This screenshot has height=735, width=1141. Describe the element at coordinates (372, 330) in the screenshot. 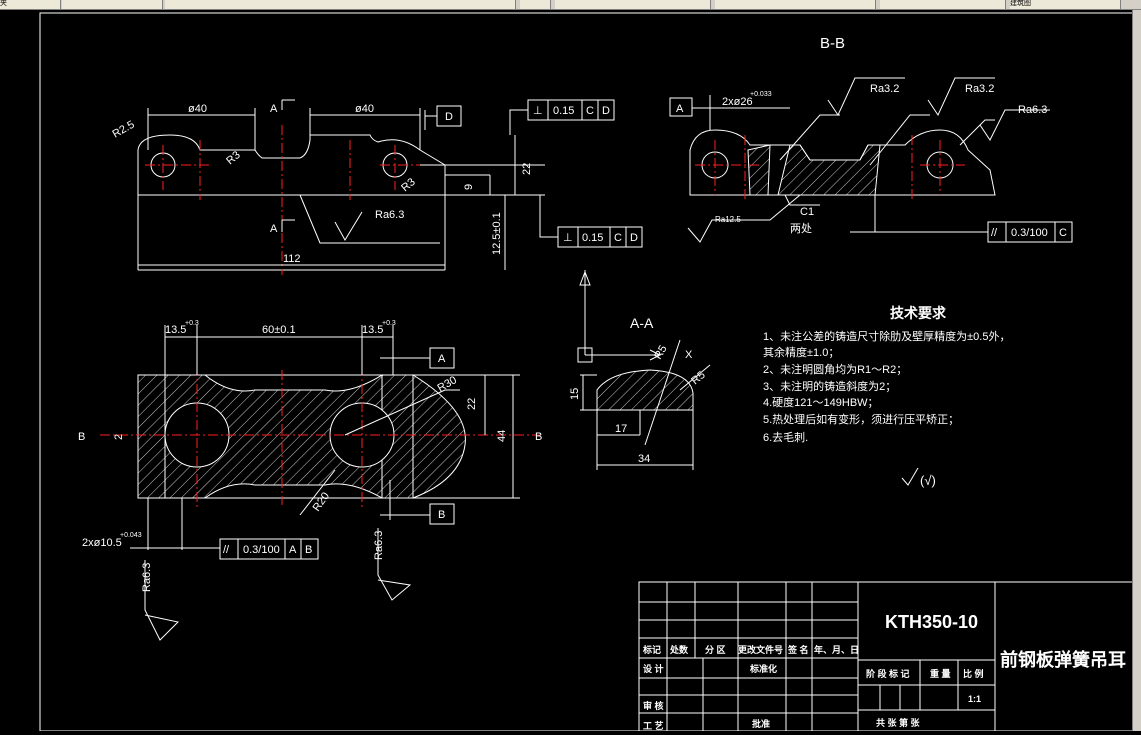

I see `plan-dim-135b: 13.5` at that location.